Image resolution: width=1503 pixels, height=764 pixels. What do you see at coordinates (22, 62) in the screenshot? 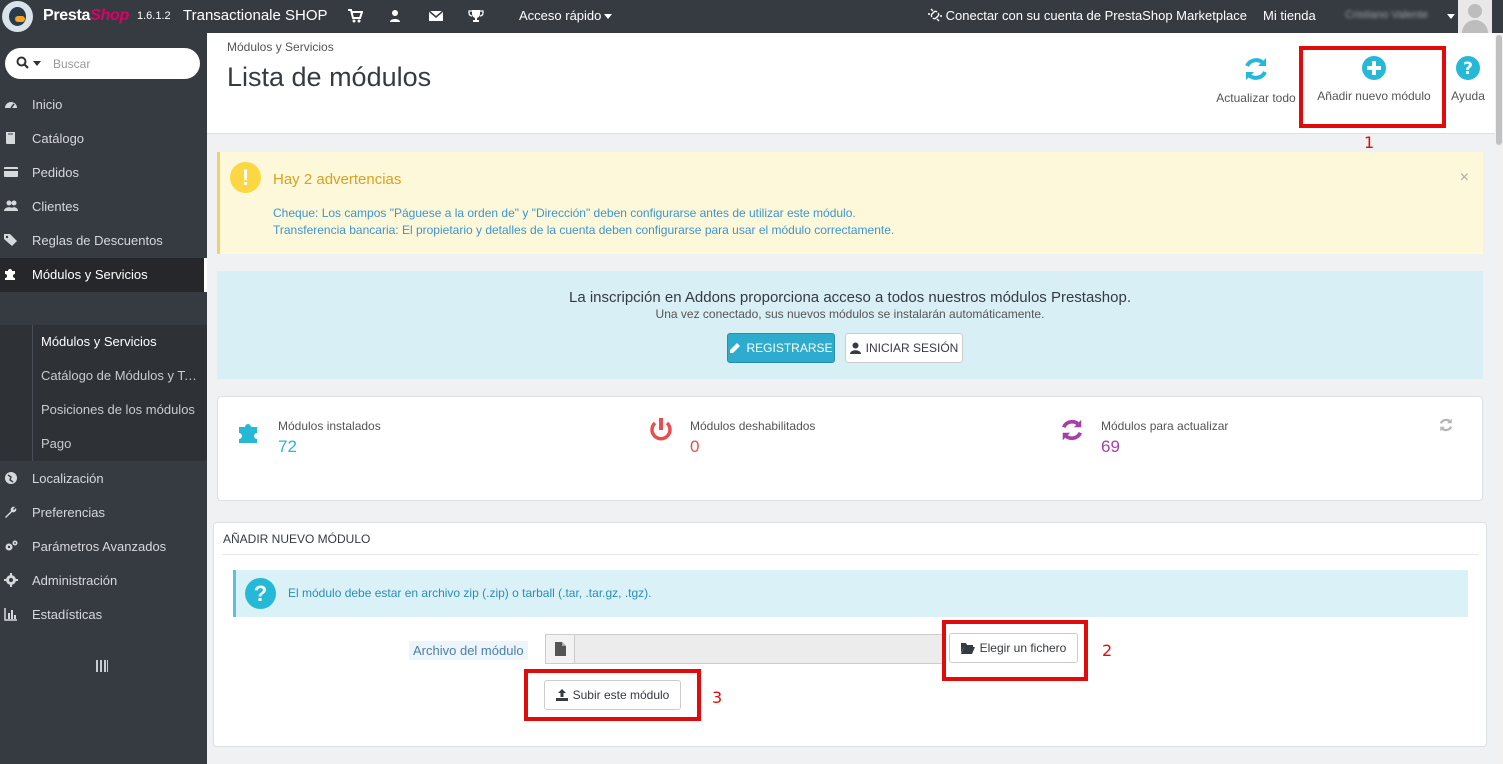
I see `search-icon` at bounding box center [22, 62].